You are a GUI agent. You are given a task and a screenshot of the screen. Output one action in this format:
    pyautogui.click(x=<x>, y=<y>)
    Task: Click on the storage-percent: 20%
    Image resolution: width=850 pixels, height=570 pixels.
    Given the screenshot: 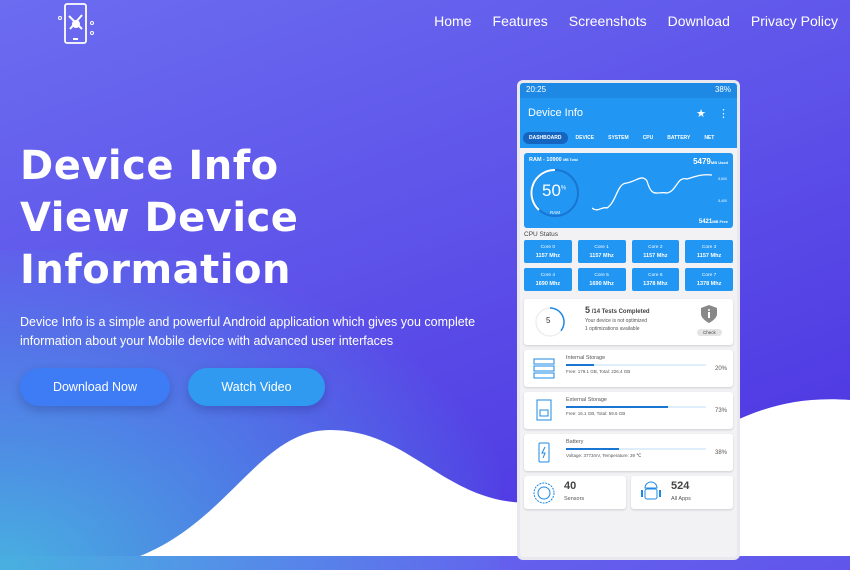 What is the action you would take?
    pyautogui.click(x=720, y=369)
    